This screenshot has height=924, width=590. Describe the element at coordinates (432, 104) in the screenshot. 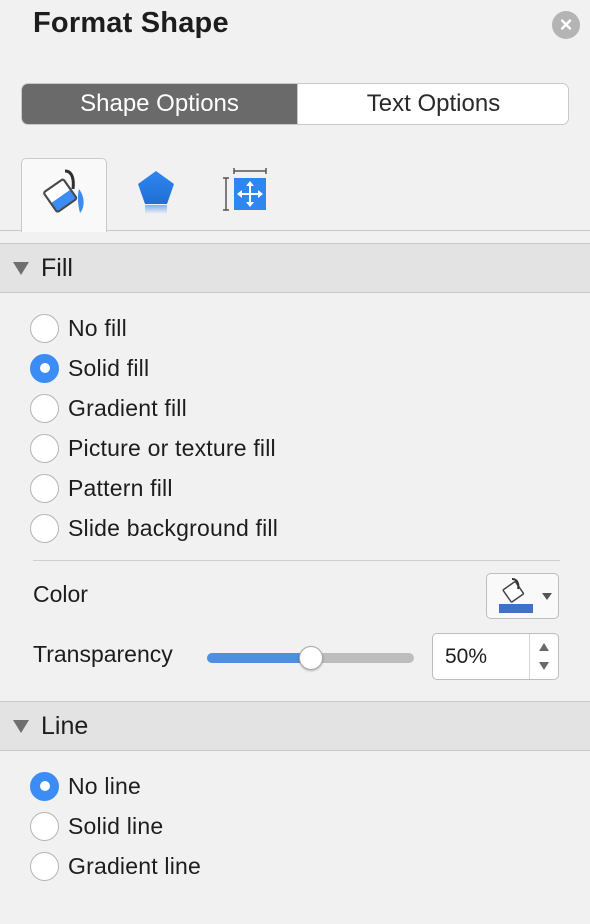

I see `tab-text-options: Text Options` at that location.